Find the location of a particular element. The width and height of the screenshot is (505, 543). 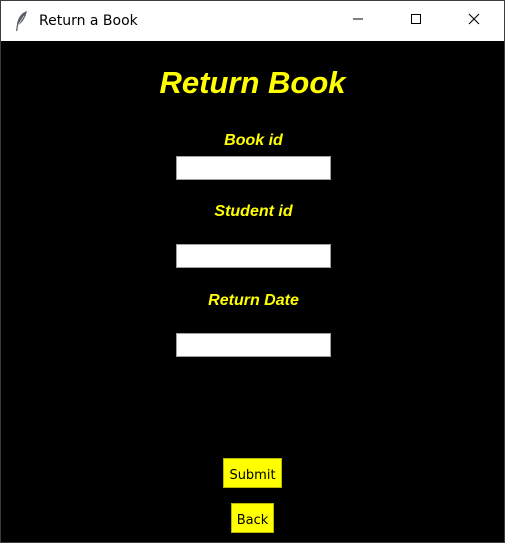

close-icon is located at coordinates (474, 21).